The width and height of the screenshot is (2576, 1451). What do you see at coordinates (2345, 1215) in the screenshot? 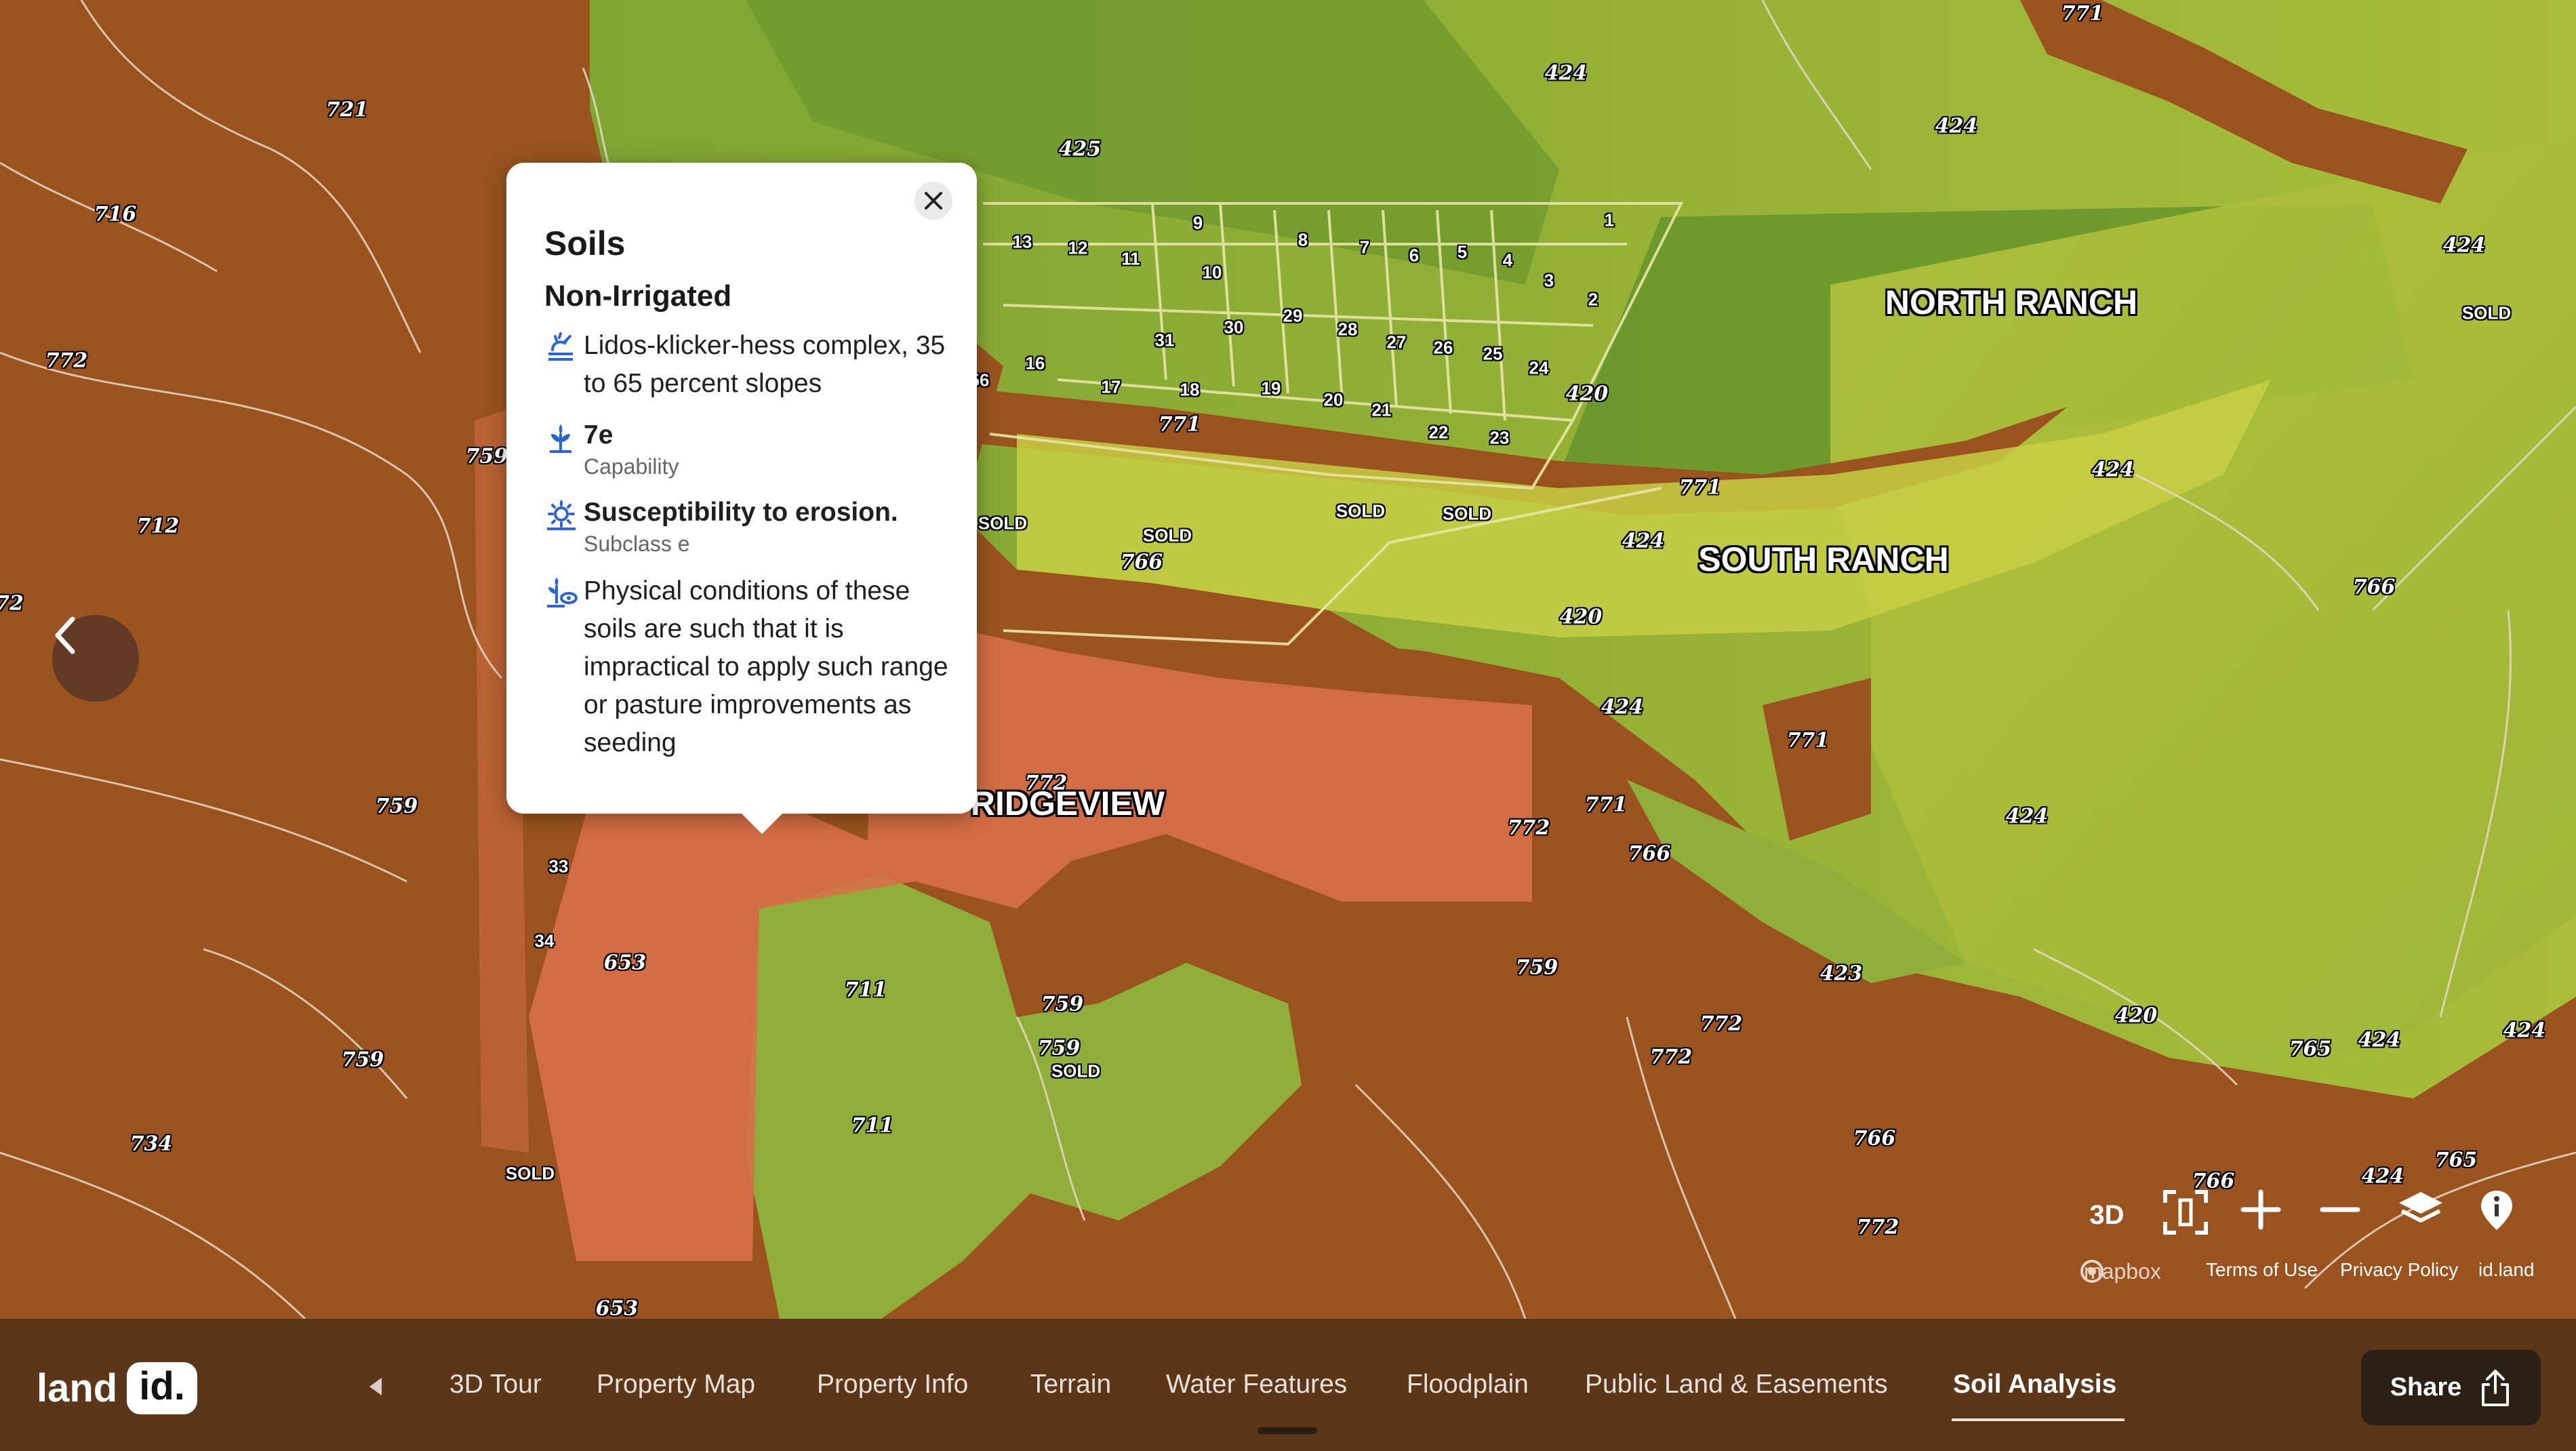
I see `zoom-out-button` at bounding box center [2345, 1215].